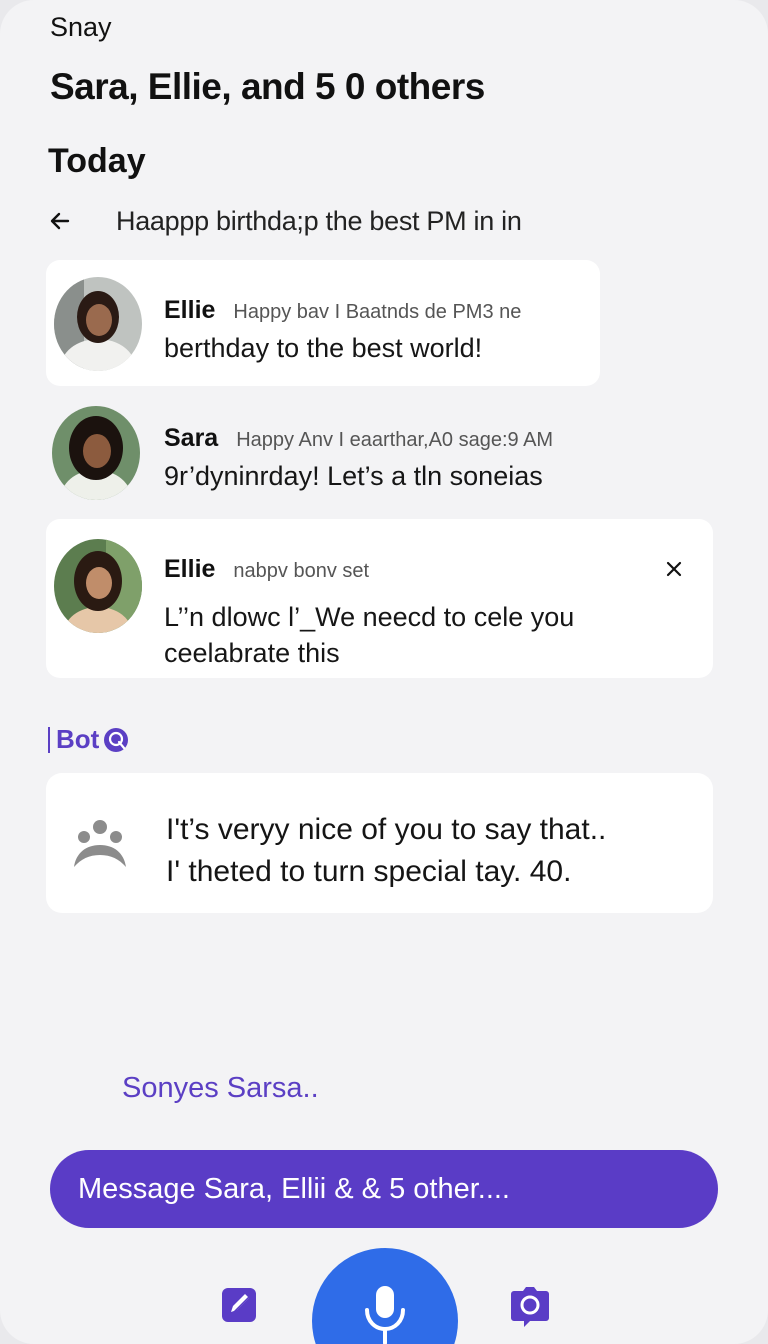 The image size is (768, 1344). What do you see at coordinates (319, 220) in the screenshot?
I see `thread-subject: Haappp birthda;p the best PM in in` at bounding box center [319, 220].